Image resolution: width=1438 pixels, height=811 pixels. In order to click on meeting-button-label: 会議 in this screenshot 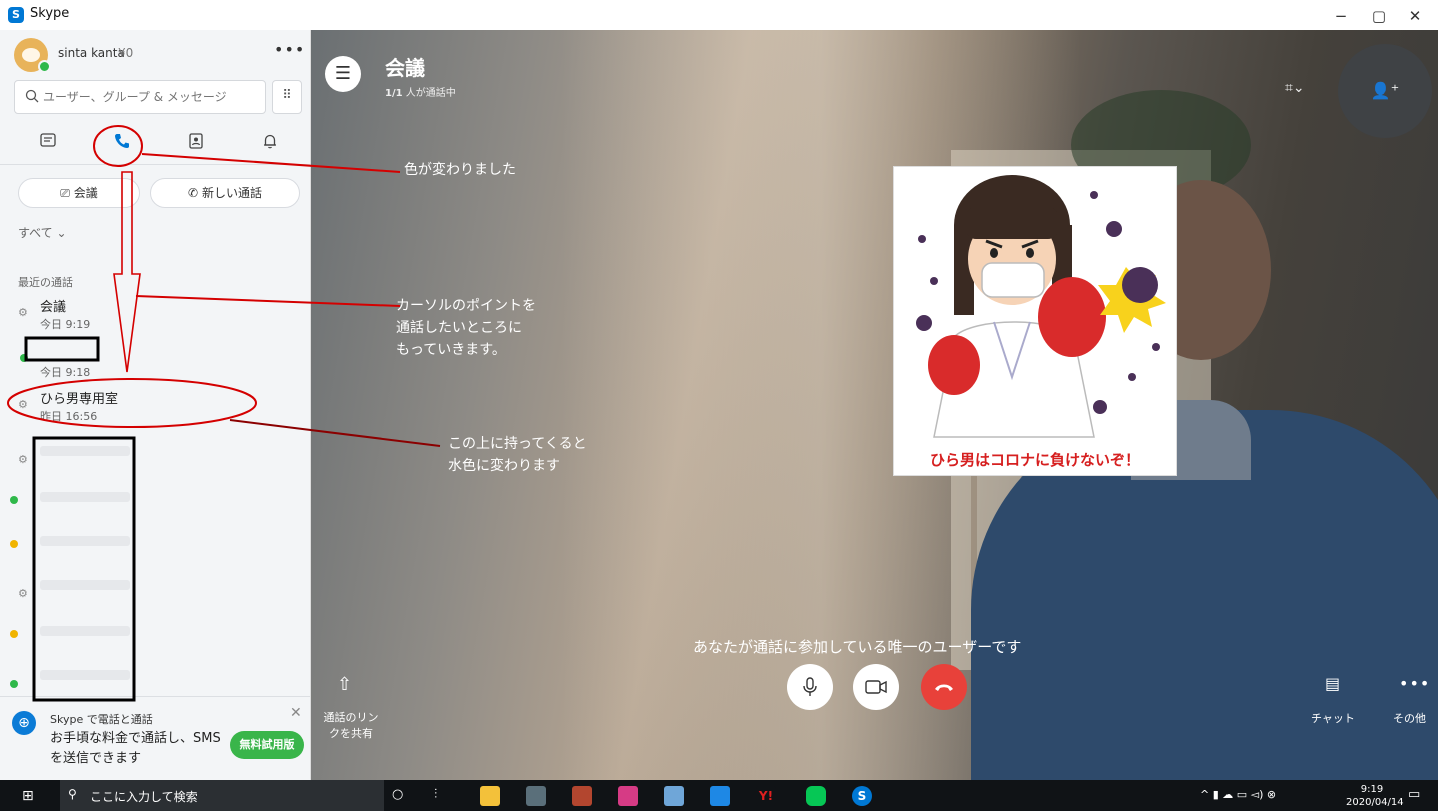, I will do `click(85, 193)`.